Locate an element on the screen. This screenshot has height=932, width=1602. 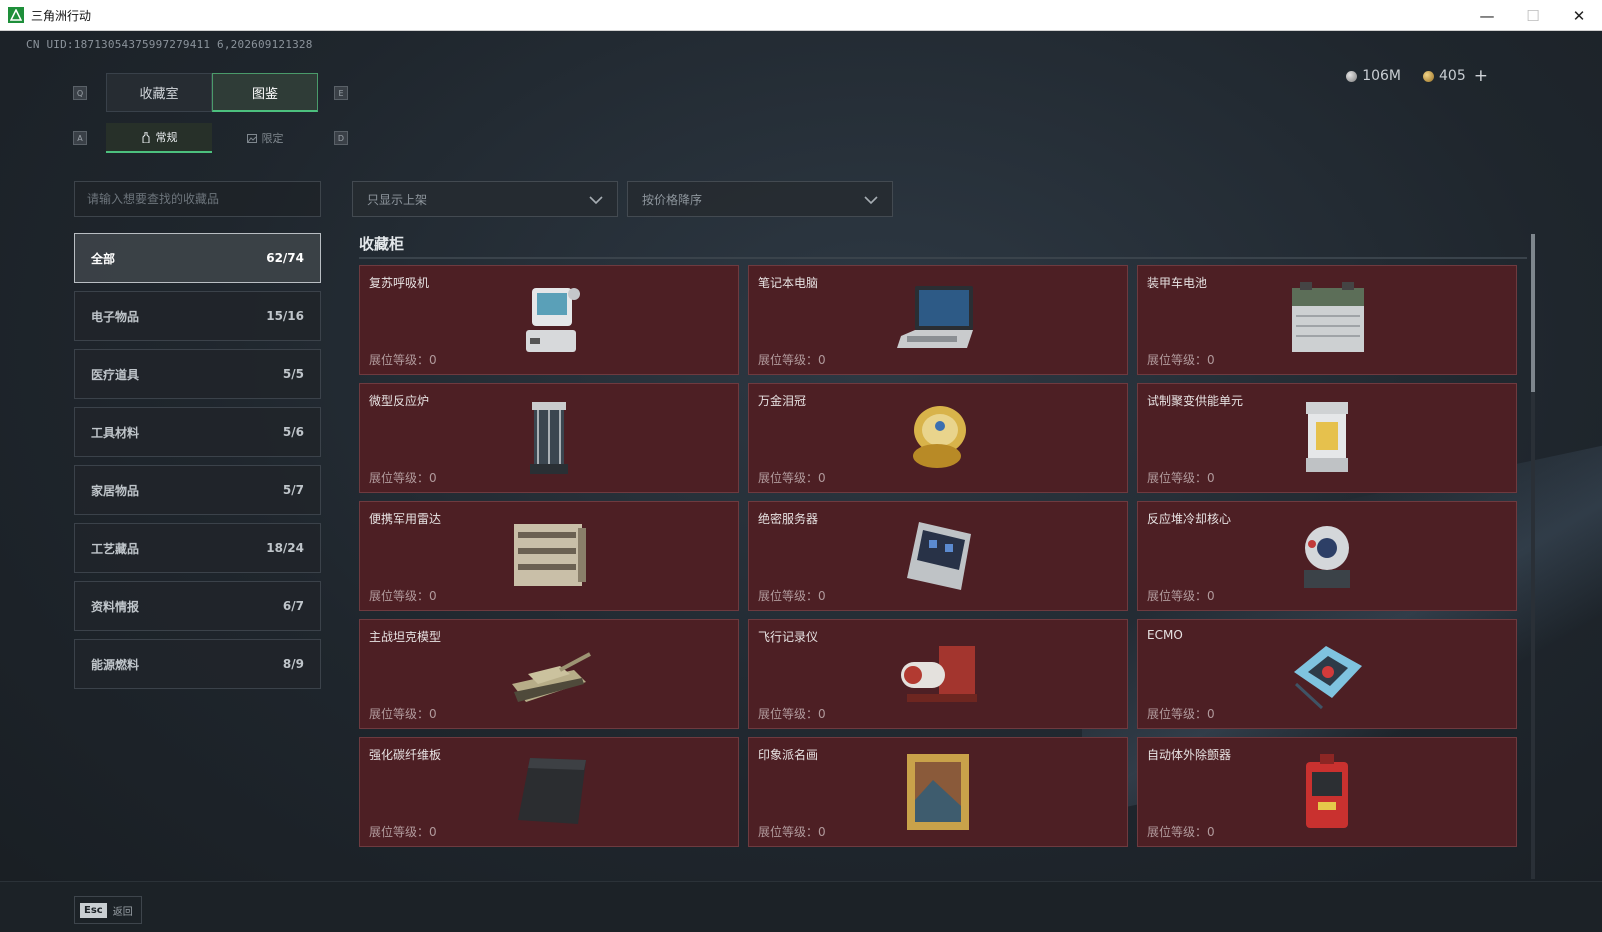
fusion-cell-icon is located at coordinates (1327, 437).